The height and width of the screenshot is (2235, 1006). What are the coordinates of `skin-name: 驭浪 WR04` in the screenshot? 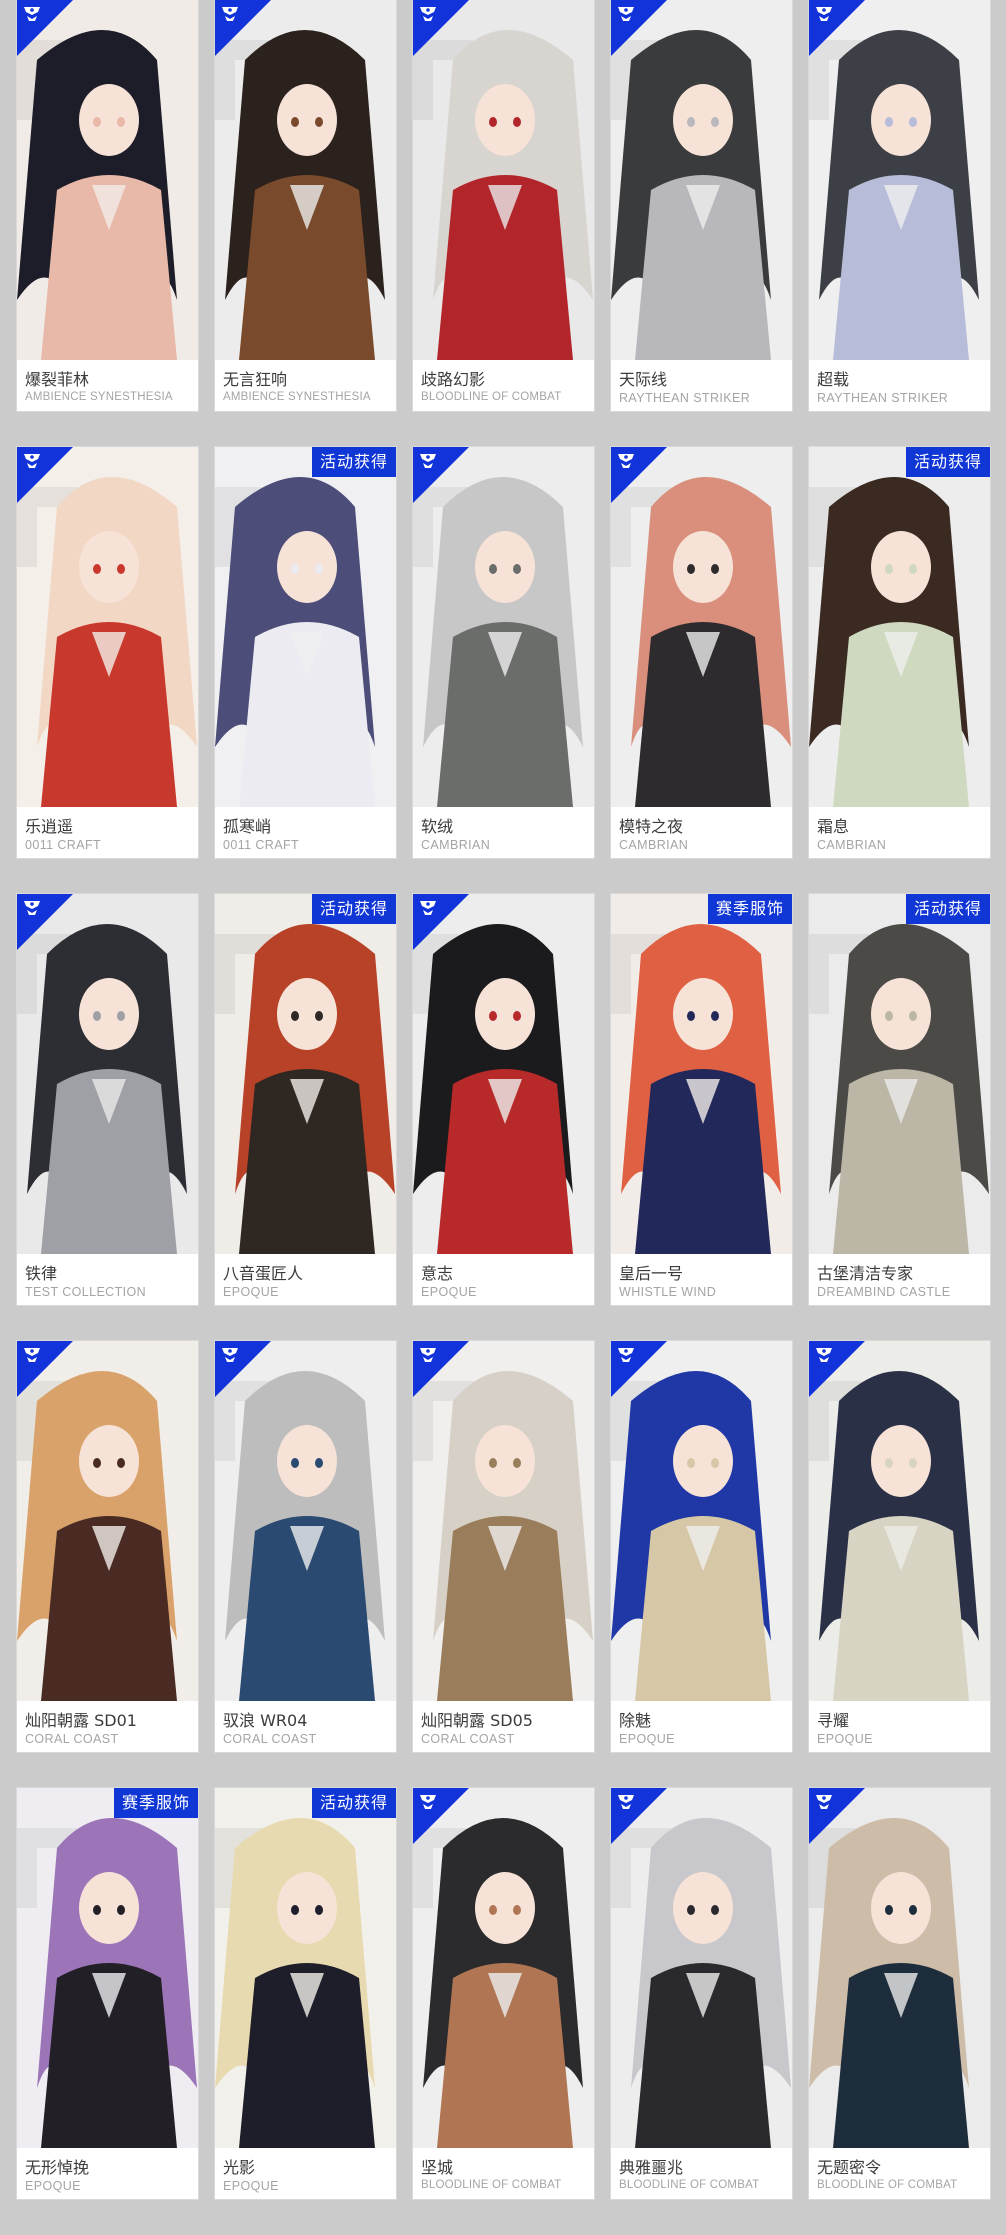 It's located at (265, 1720).